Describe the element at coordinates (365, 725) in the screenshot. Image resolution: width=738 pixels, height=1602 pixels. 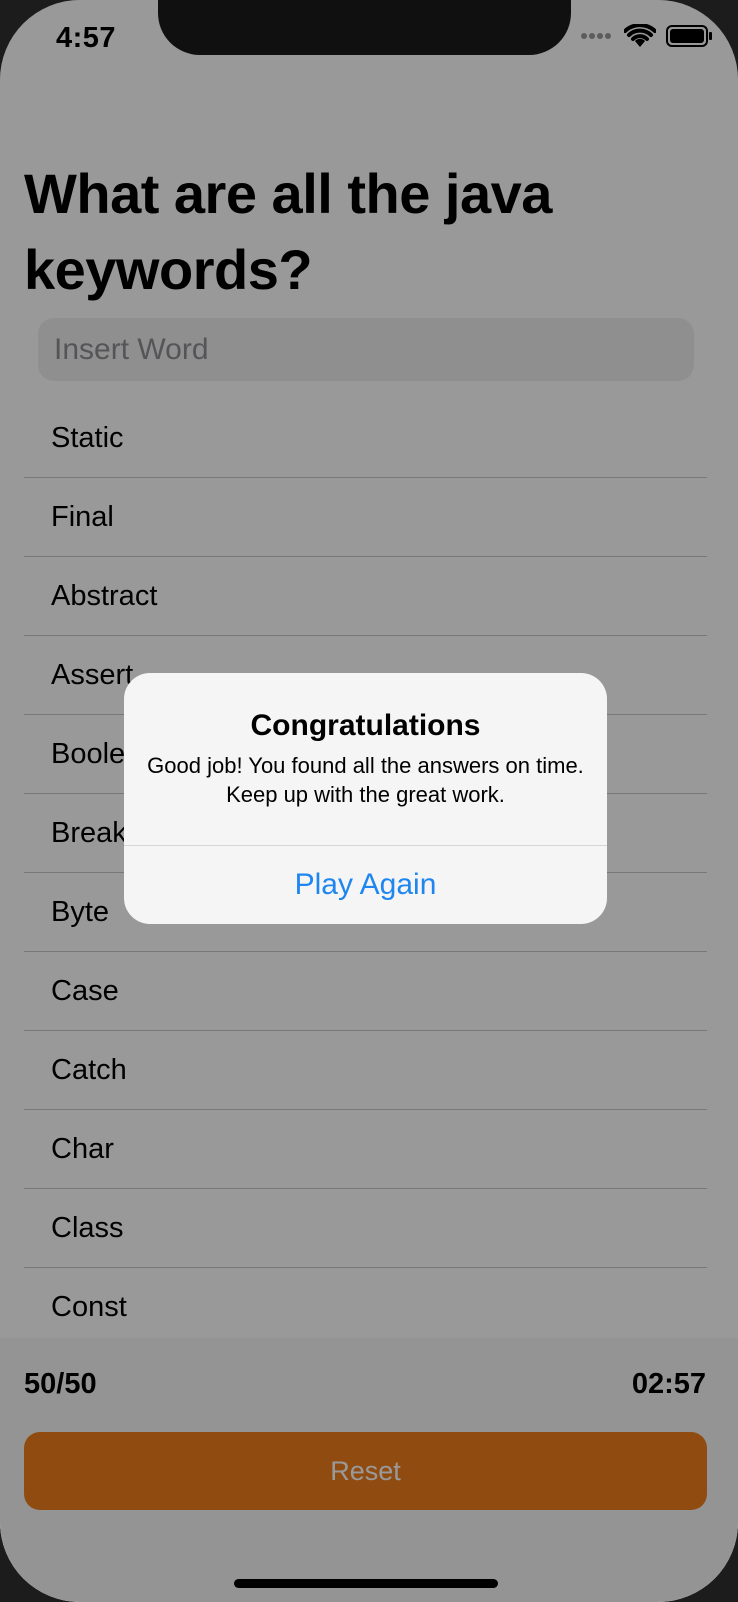
I see `alert-title: Congratulations` at that location.